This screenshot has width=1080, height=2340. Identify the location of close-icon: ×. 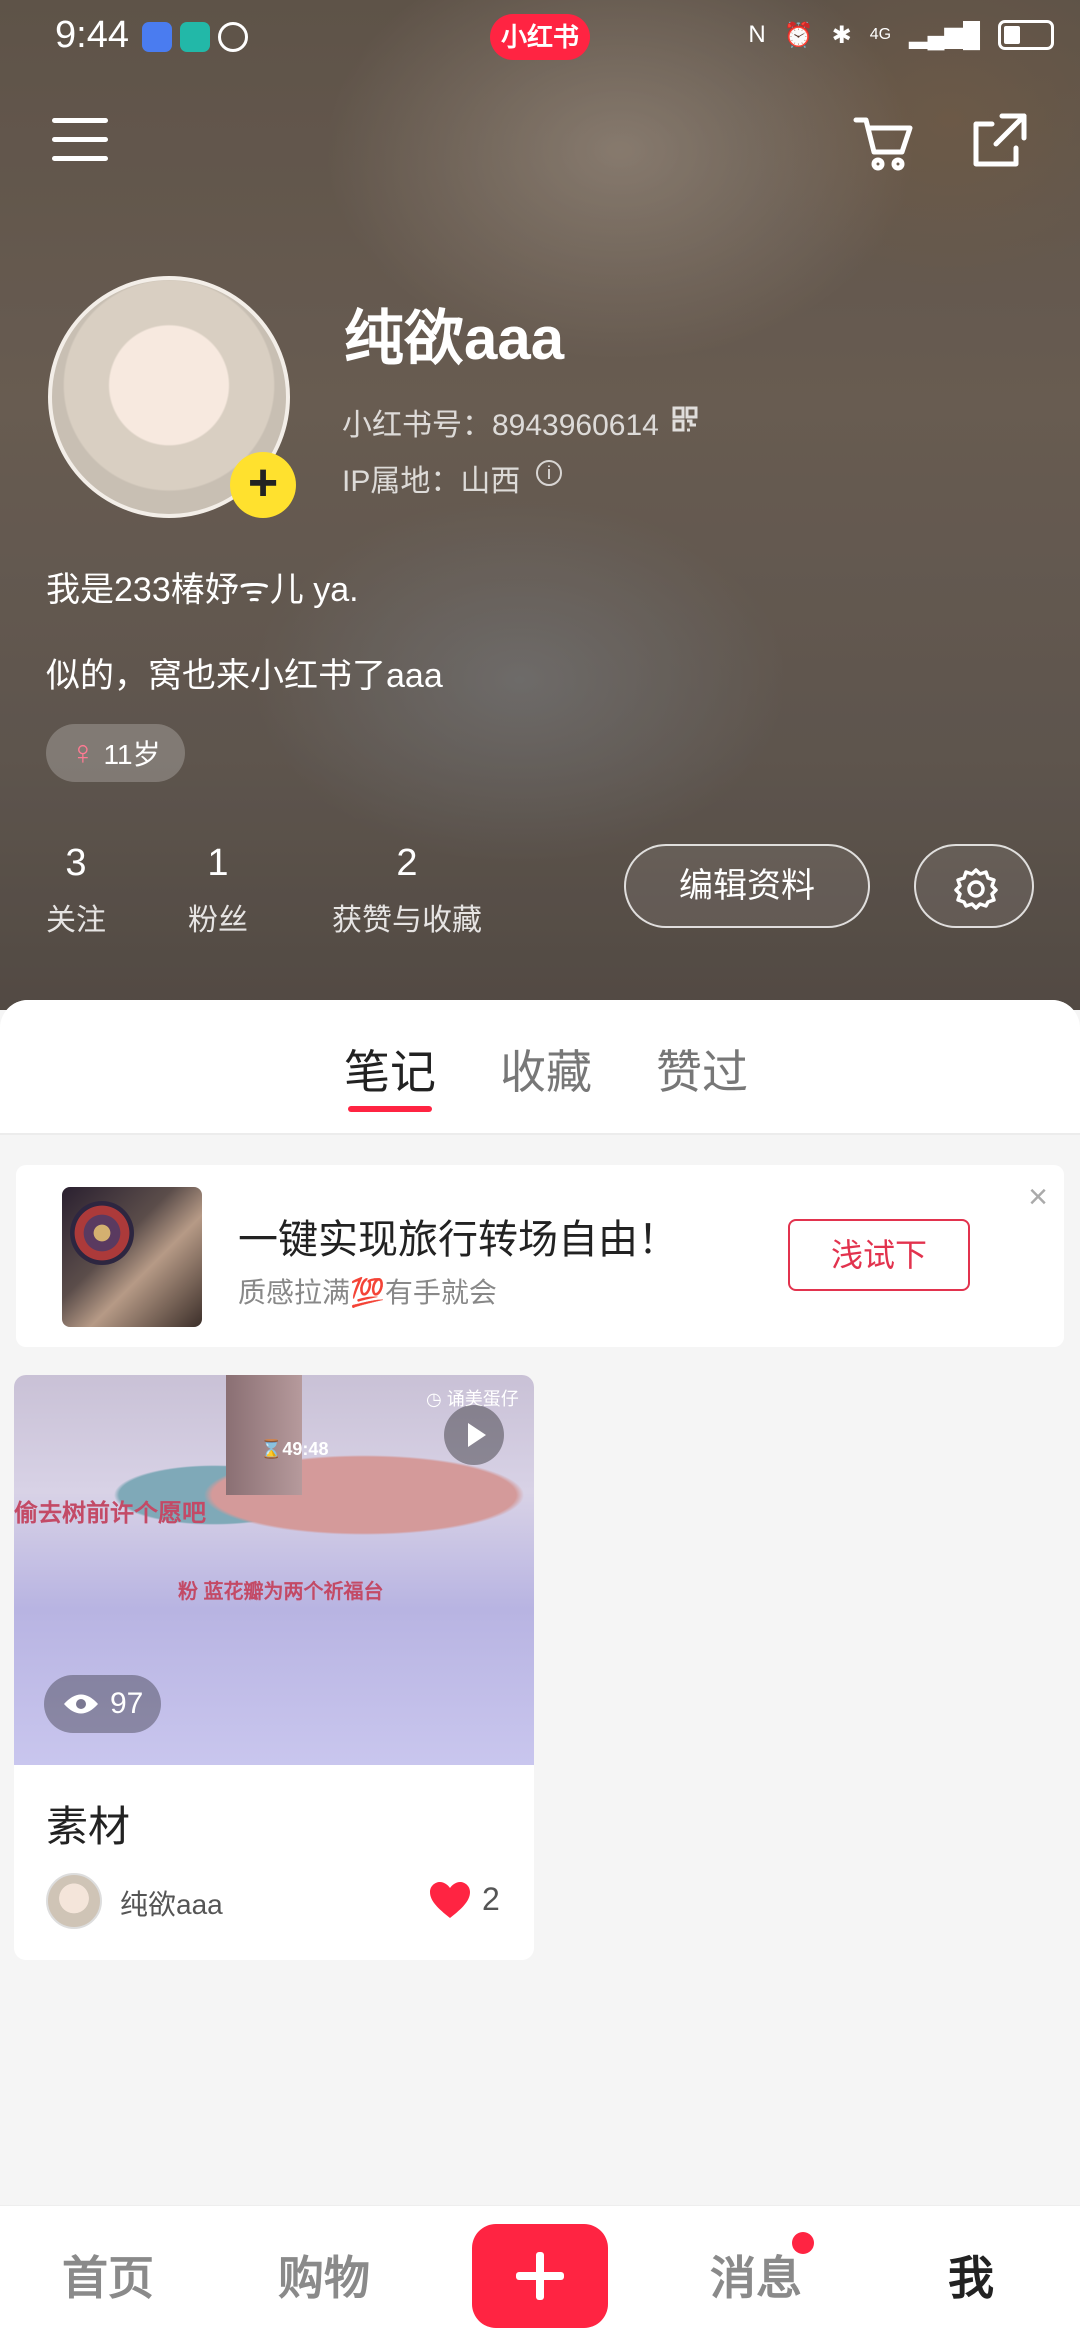
(1038, 1197).